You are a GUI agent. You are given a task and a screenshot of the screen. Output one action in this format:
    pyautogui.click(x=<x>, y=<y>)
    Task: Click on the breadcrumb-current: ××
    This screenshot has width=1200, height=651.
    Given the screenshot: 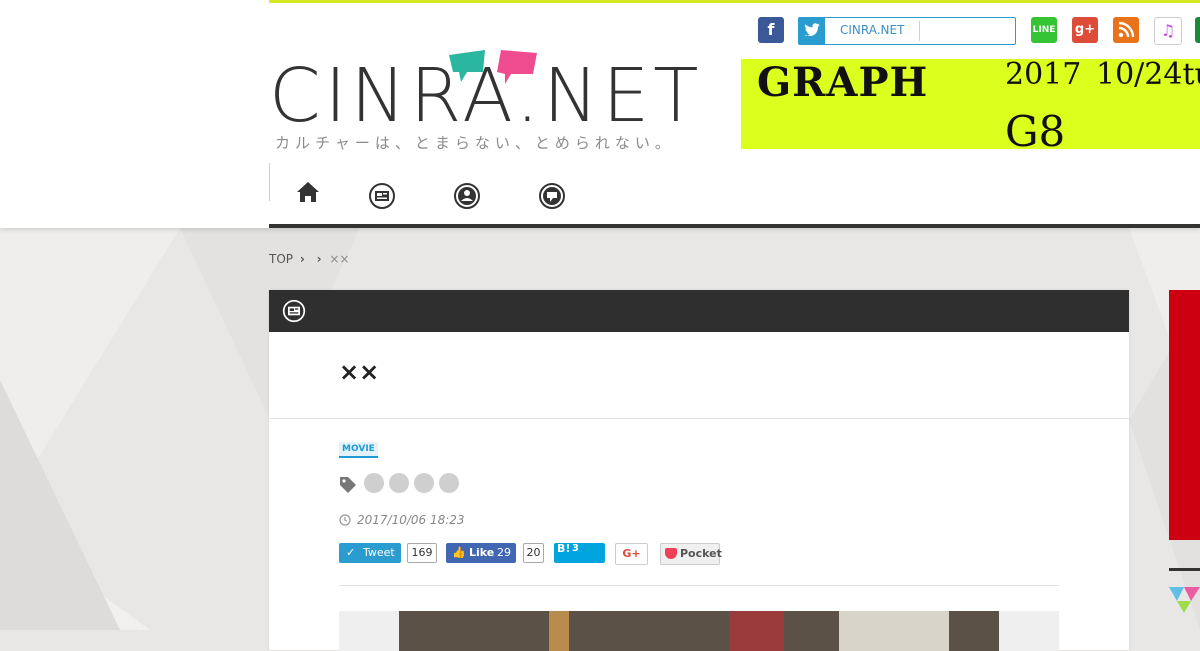 What is the action you would take?
    pyautogui.click(x=339, y=258)
    